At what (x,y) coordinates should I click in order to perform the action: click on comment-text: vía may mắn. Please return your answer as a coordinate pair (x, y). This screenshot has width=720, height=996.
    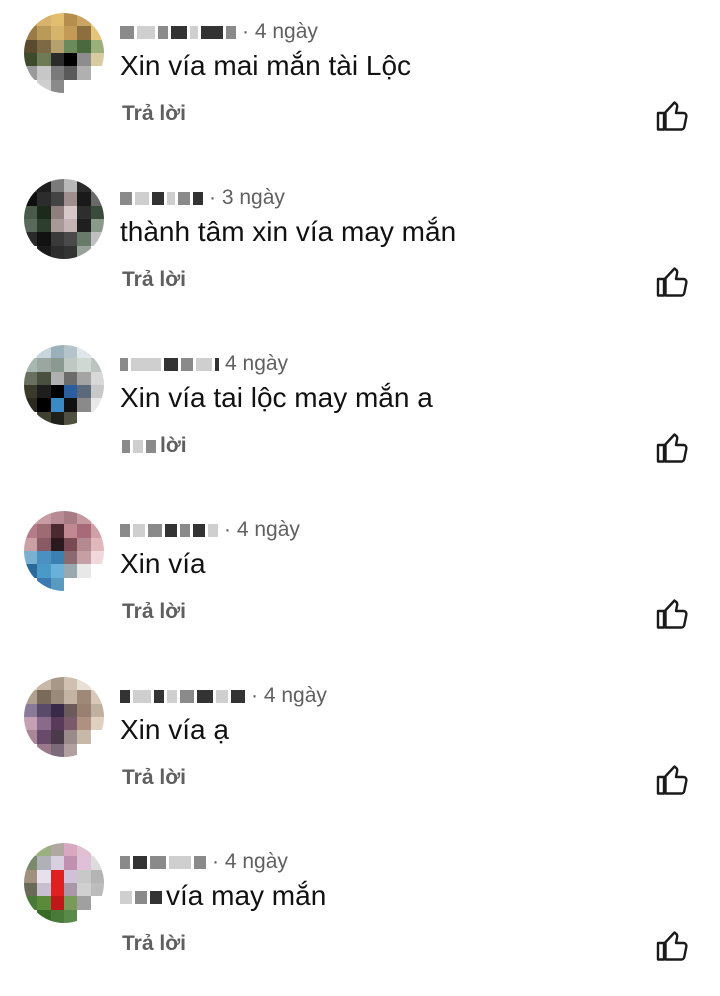
    Looking at the image, I should click on (223, 896).